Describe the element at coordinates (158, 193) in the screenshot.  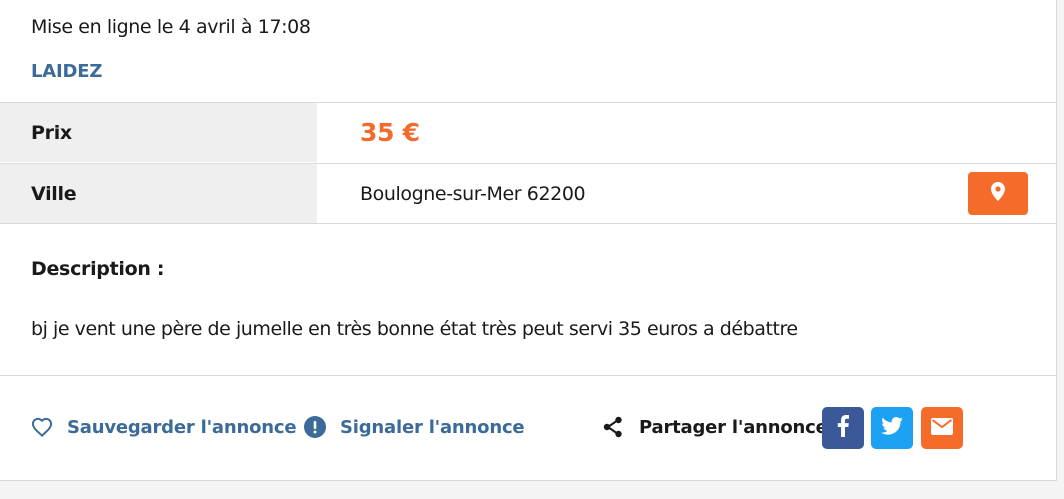
I see `city-label: Ville` at that location.